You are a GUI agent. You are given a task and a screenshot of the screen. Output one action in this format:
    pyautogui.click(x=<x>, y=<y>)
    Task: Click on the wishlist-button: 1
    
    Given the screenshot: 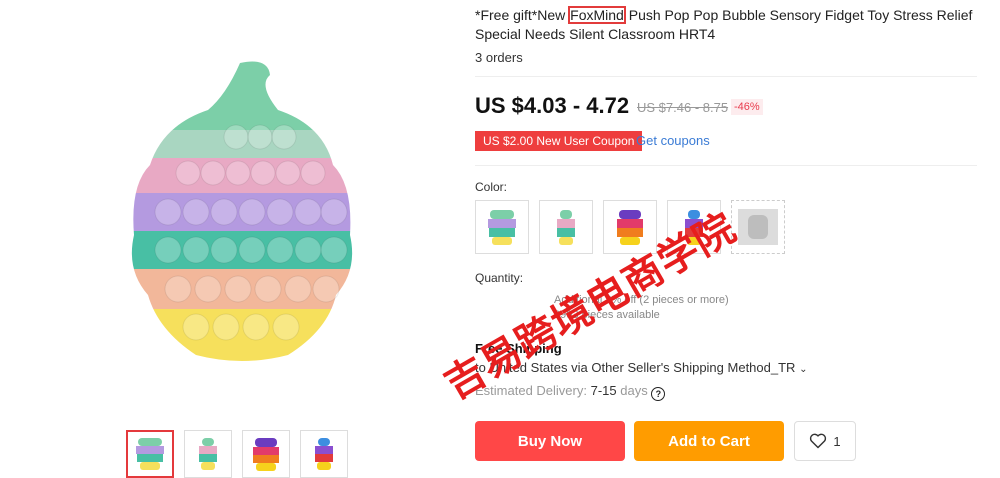 What is the action you would take?
    pyautogui.click(x=825, y=441)
    